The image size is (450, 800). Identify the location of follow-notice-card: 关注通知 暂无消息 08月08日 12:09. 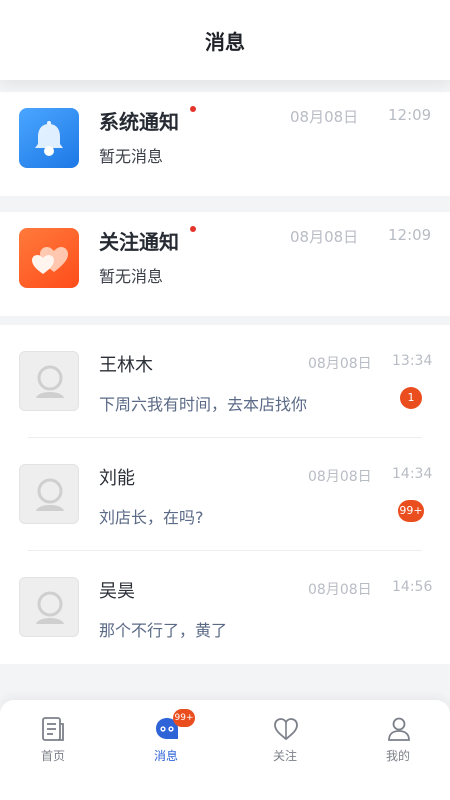
(225, 264).